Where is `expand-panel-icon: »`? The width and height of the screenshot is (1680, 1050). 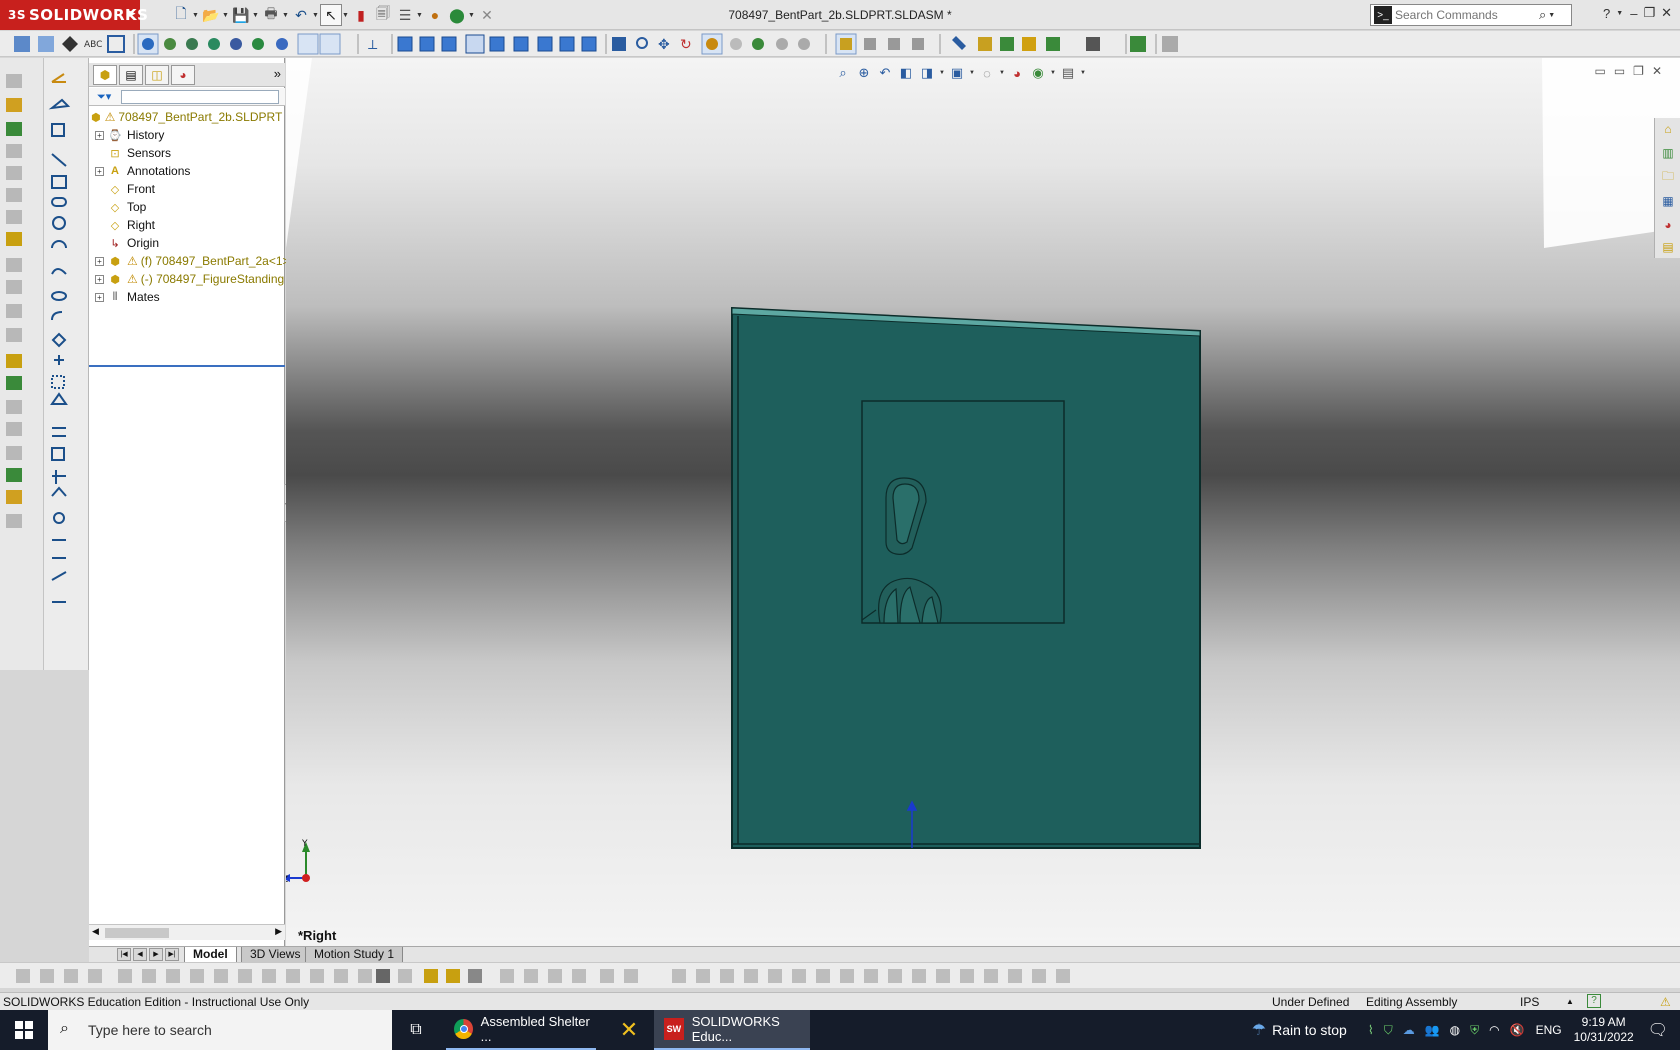
expand-panel-icon: » is located at coordinates (277, 73).